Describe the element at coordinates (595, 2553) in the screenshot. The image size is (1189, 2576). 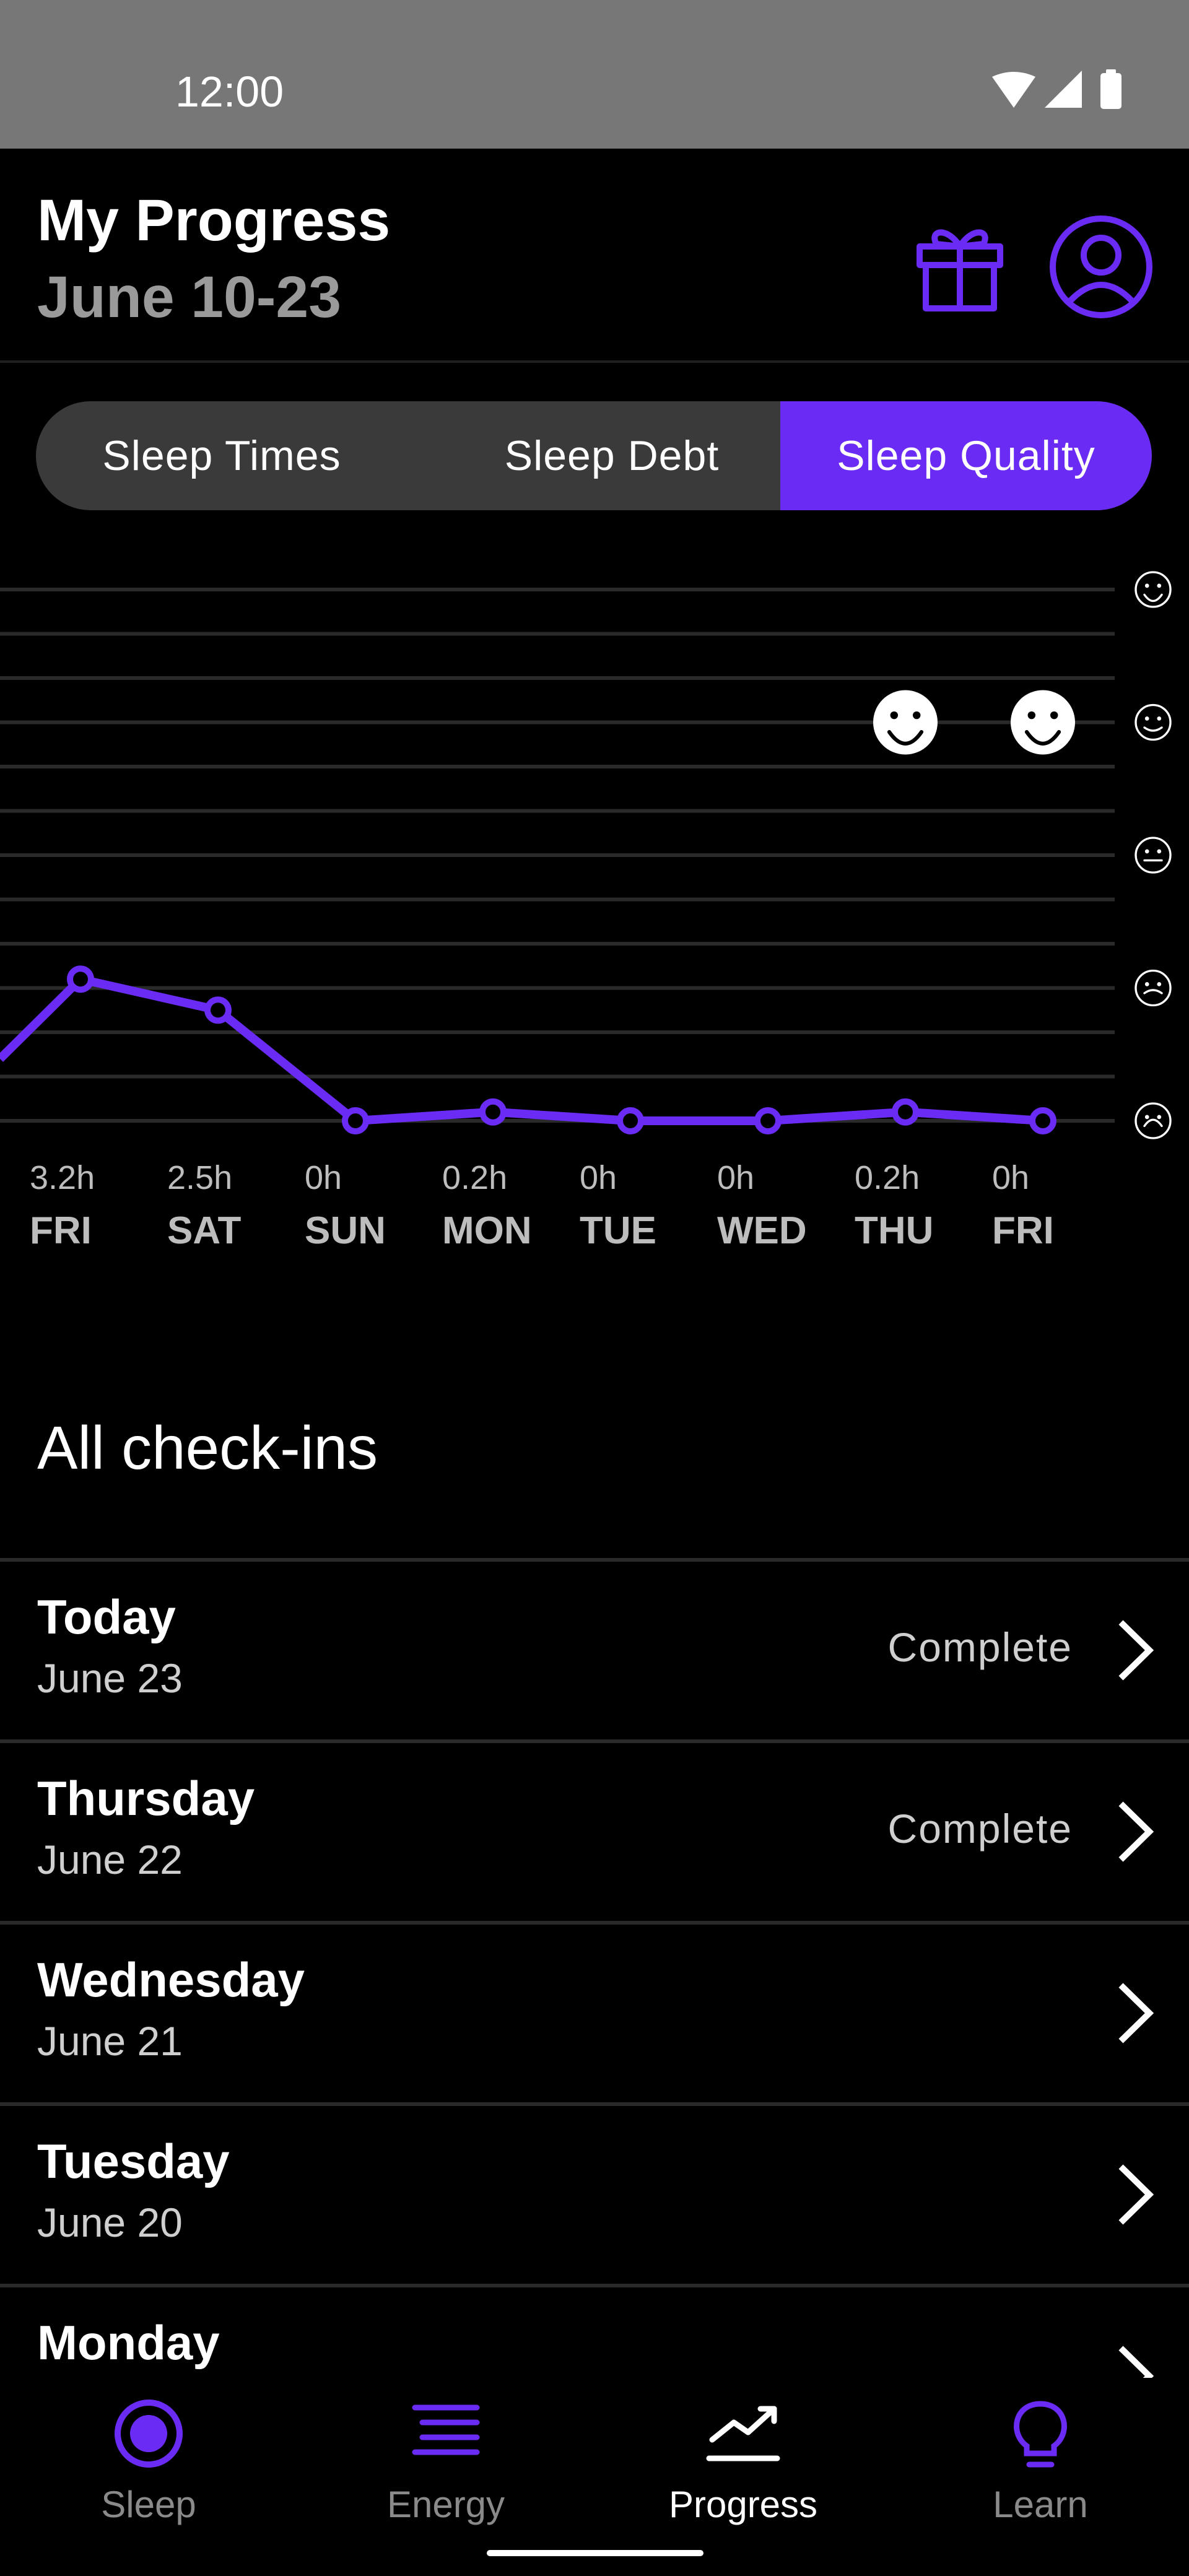
I see `home-indicator` at that location.